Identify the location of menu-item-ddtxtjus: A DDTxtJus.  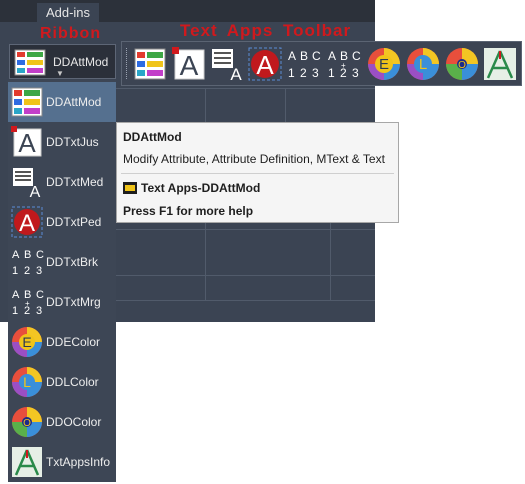
(62, 142).